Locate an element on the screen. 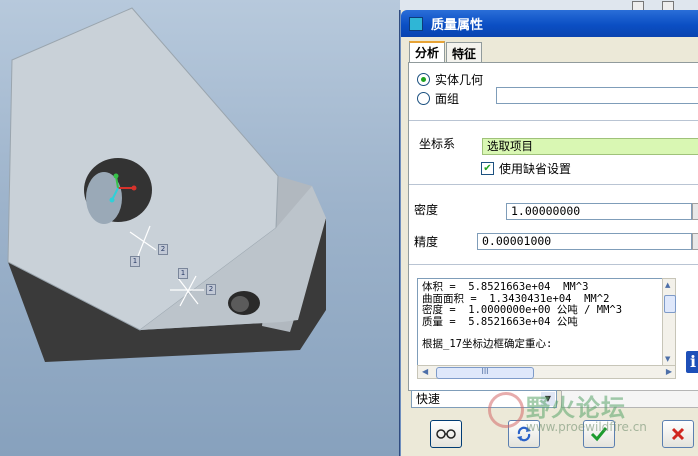  density-input: 1.00000000 is located at coordinates (599, 211).